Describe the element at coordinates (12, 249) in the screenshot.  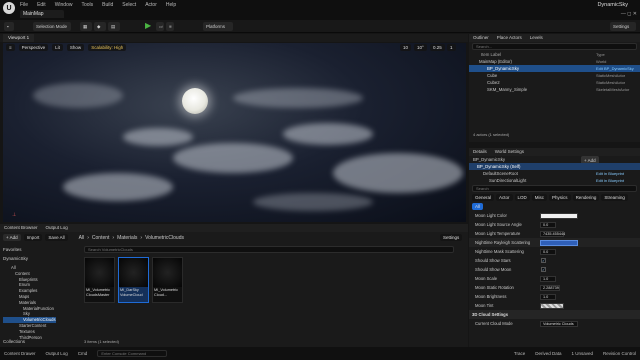
I see `favorites-header: Favorites` at that location.